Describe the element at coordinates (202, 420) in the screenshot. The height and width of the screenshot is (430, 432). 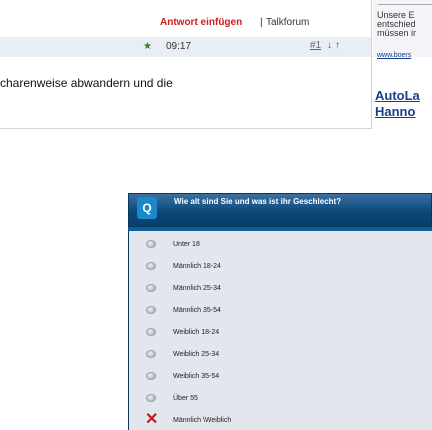
I see `poll-option-label: Männlich \Weiblich` at that location.